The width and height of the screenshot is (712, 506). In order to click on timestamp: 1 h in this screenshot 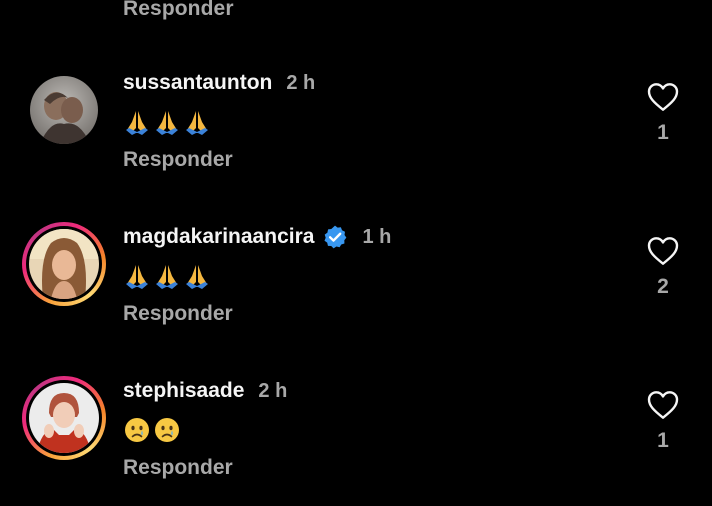, I will do `click(377, 236)`.